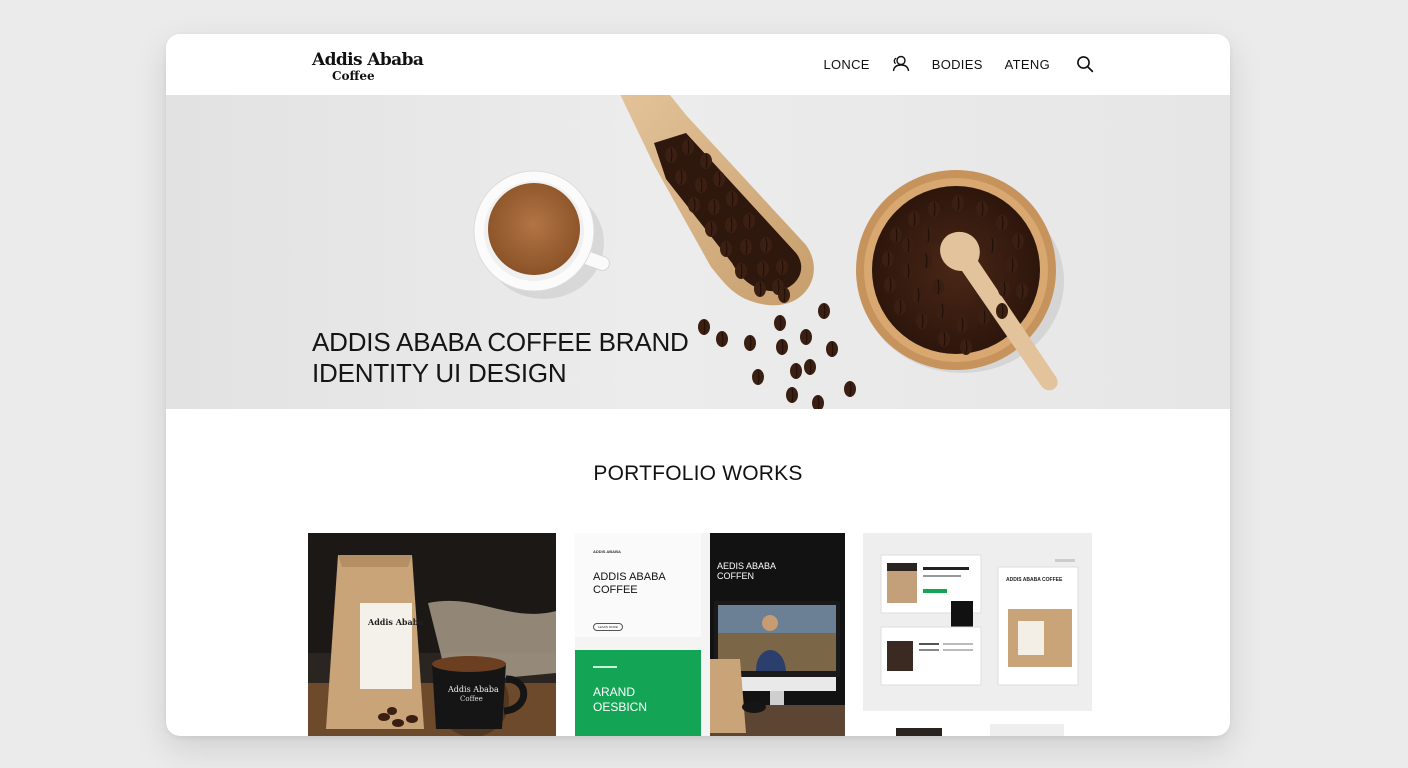  What do you see at coordinates (900, 64) in the screenshot?
I see `user-group-icon` at bounding box center [900, 64].